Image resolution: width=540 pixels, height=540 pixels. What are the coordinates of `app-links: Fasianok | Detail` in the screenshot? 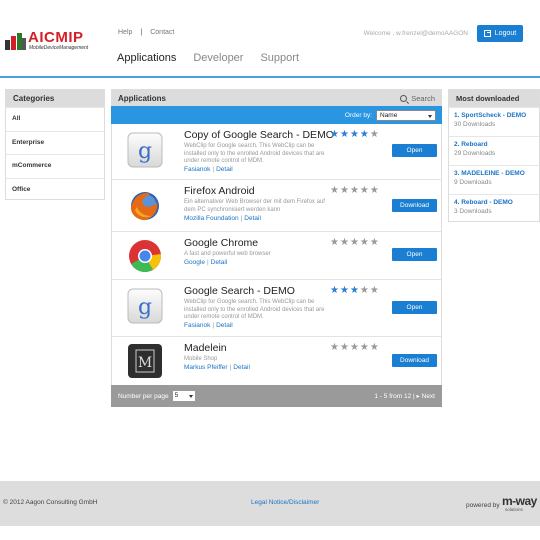 It's located at (208, 325).